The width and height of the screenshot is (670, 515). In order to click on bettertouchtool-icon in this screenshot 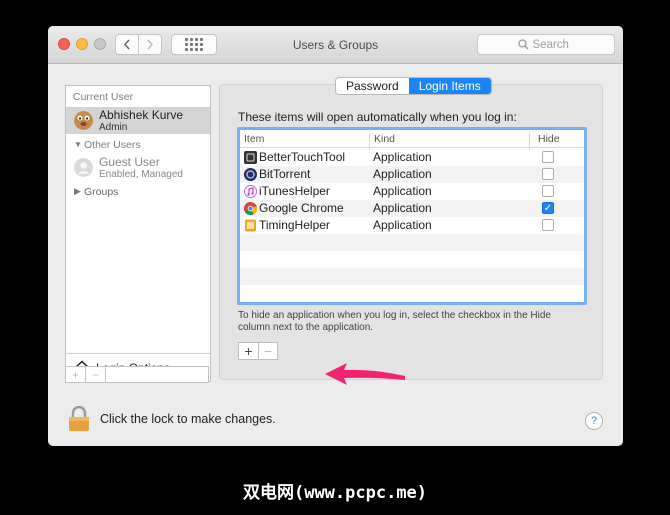, I will do `click(250, 157)`.